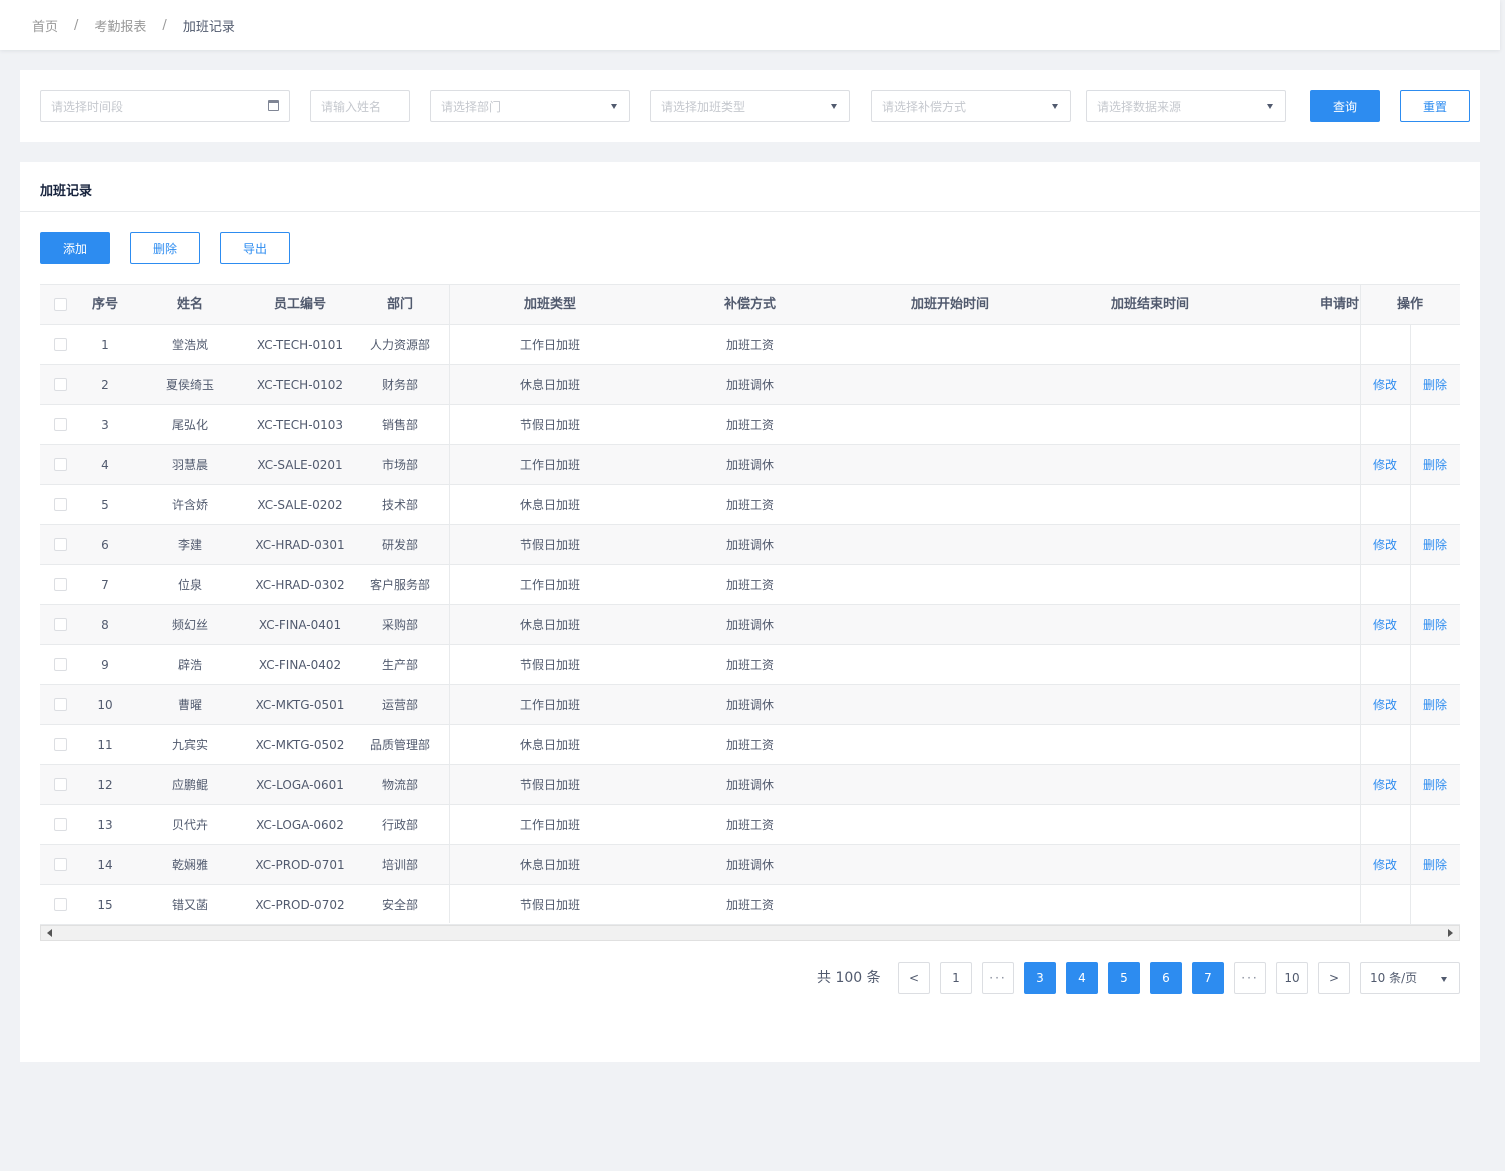 This screenshot has height=1171, width=1505. What do you see at coordinates (1040, 978) in the screenshot?
I see `page-button-3: 3` at bounding box center [1040, 978].